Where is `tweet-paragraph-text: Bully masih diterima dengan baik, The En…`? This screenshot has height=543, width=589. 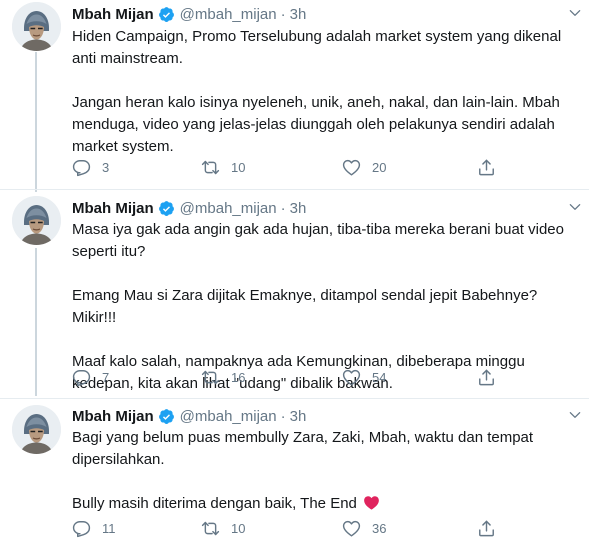 tweet-paragraph-text: Bully masih diterima dengan baik, The En… is located at coordinates (214, 503).